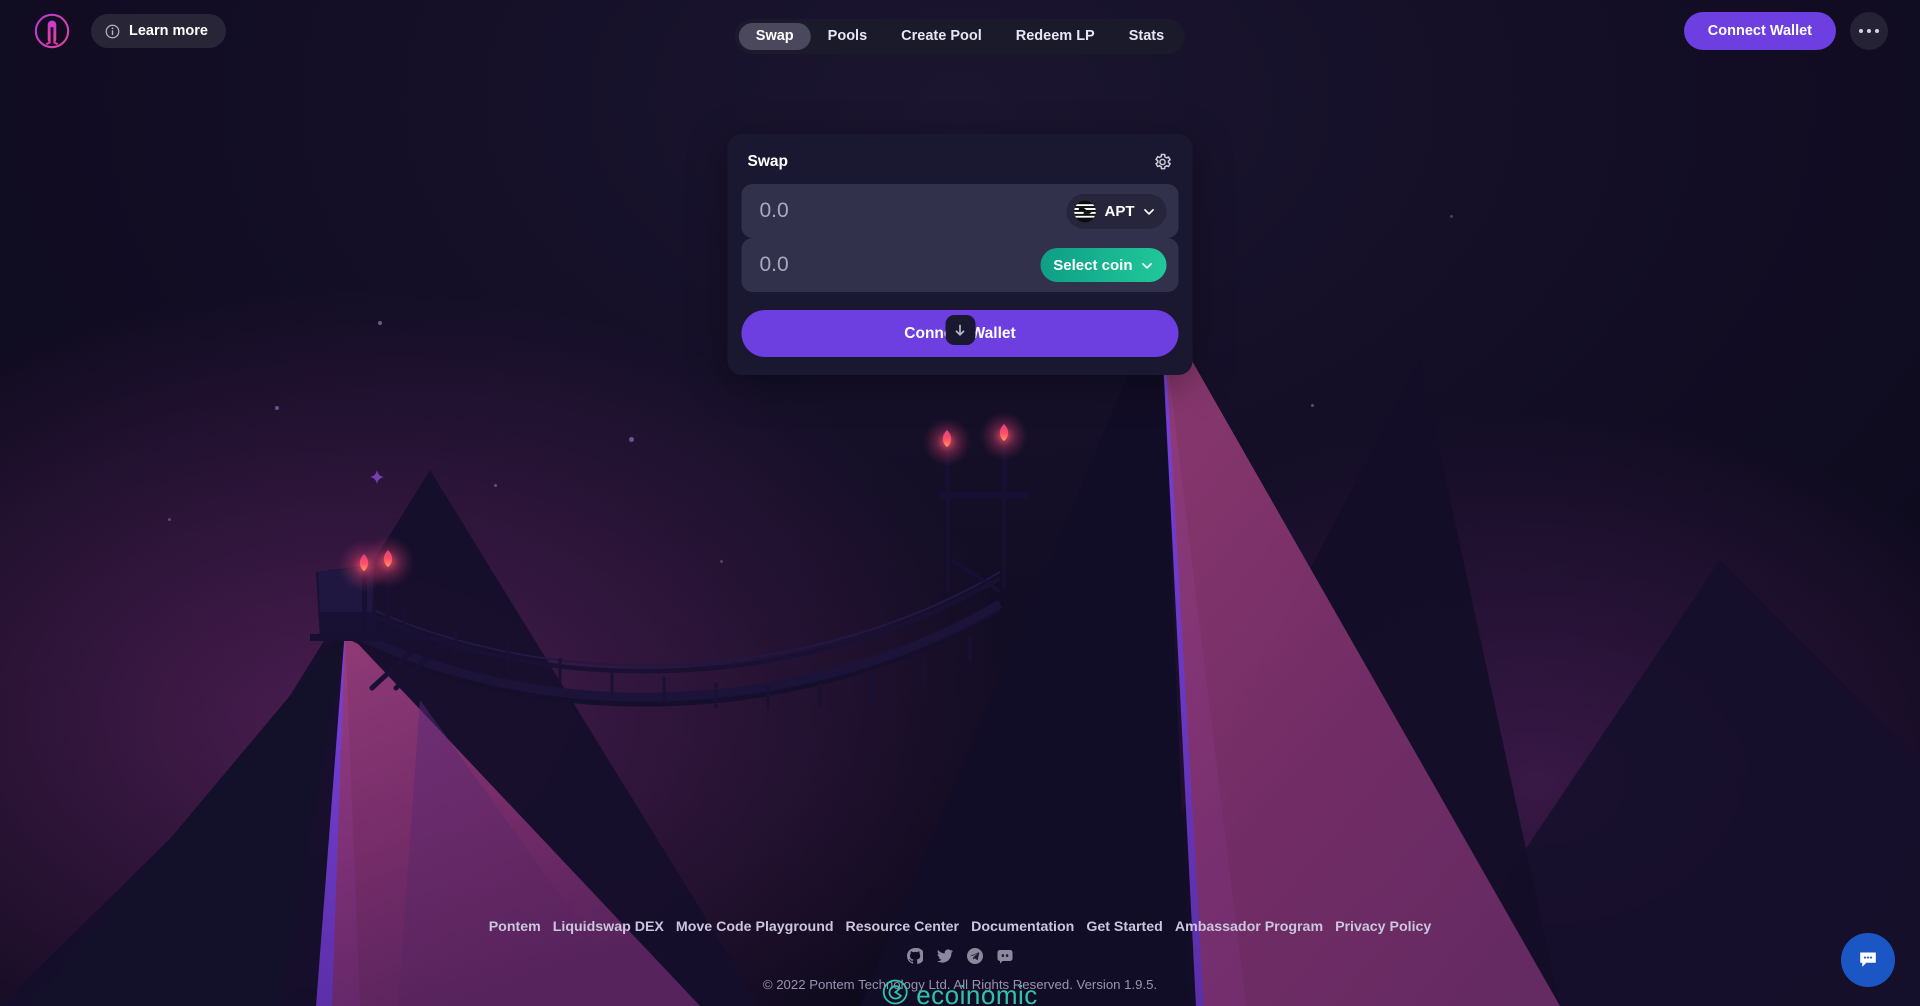 This screenshot has height=1006, width=1920. Describe the element at coordinates (1055, 36) in the screenshot. I see `nav-tab-redeem-lp: Redeem LP` at that location.